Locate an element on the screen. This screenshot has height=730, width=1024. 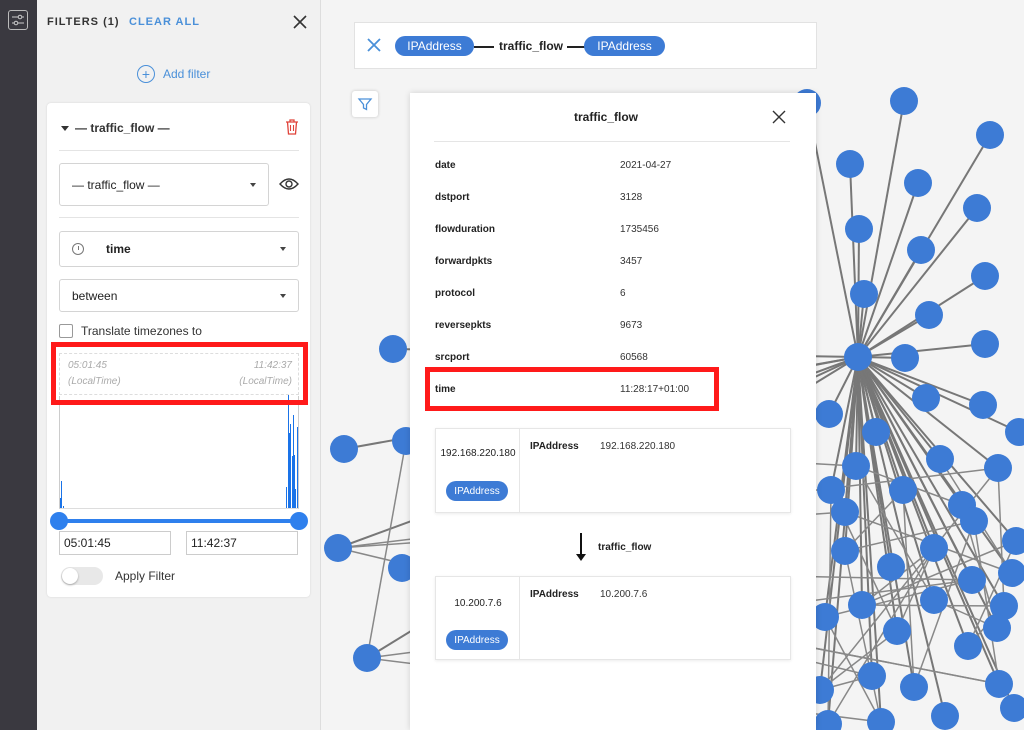
clear-all-link: CLEAR ALL is located at coordinates (164, 22).